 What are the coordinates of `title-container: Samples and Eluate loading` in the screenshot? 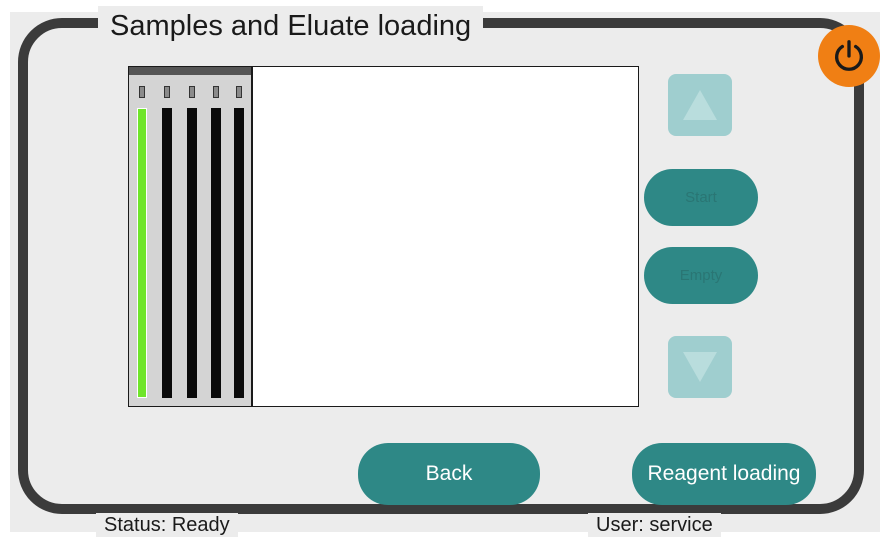 It's located at (291, 26).